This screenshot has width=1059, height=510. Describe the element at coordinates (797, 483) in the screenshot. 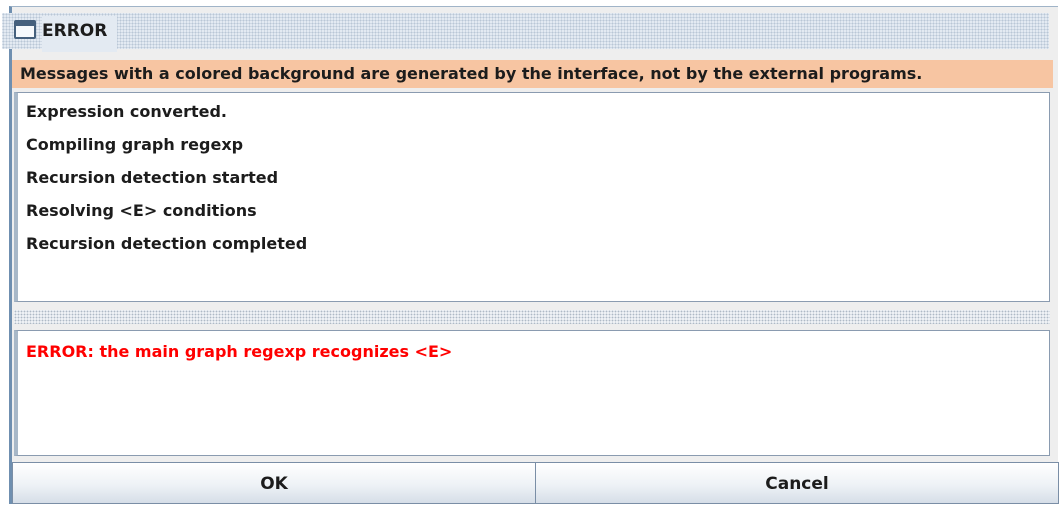

I see `cancel-button: Cancel` at that location.